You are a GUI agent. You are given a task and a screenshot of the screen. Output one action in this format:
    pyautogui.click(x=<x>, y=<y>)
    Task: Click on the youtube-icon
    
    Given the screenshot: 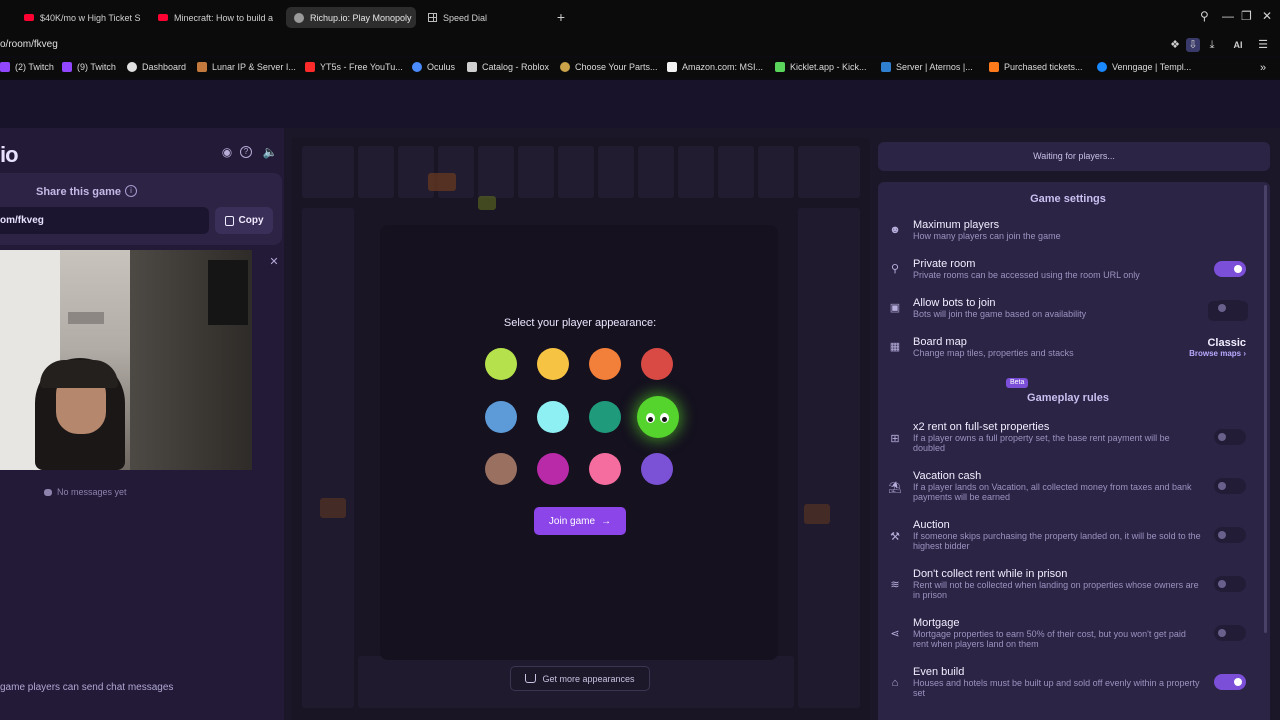 What is the action you would take?
    pyautogui.click(x=29, y=17)
    